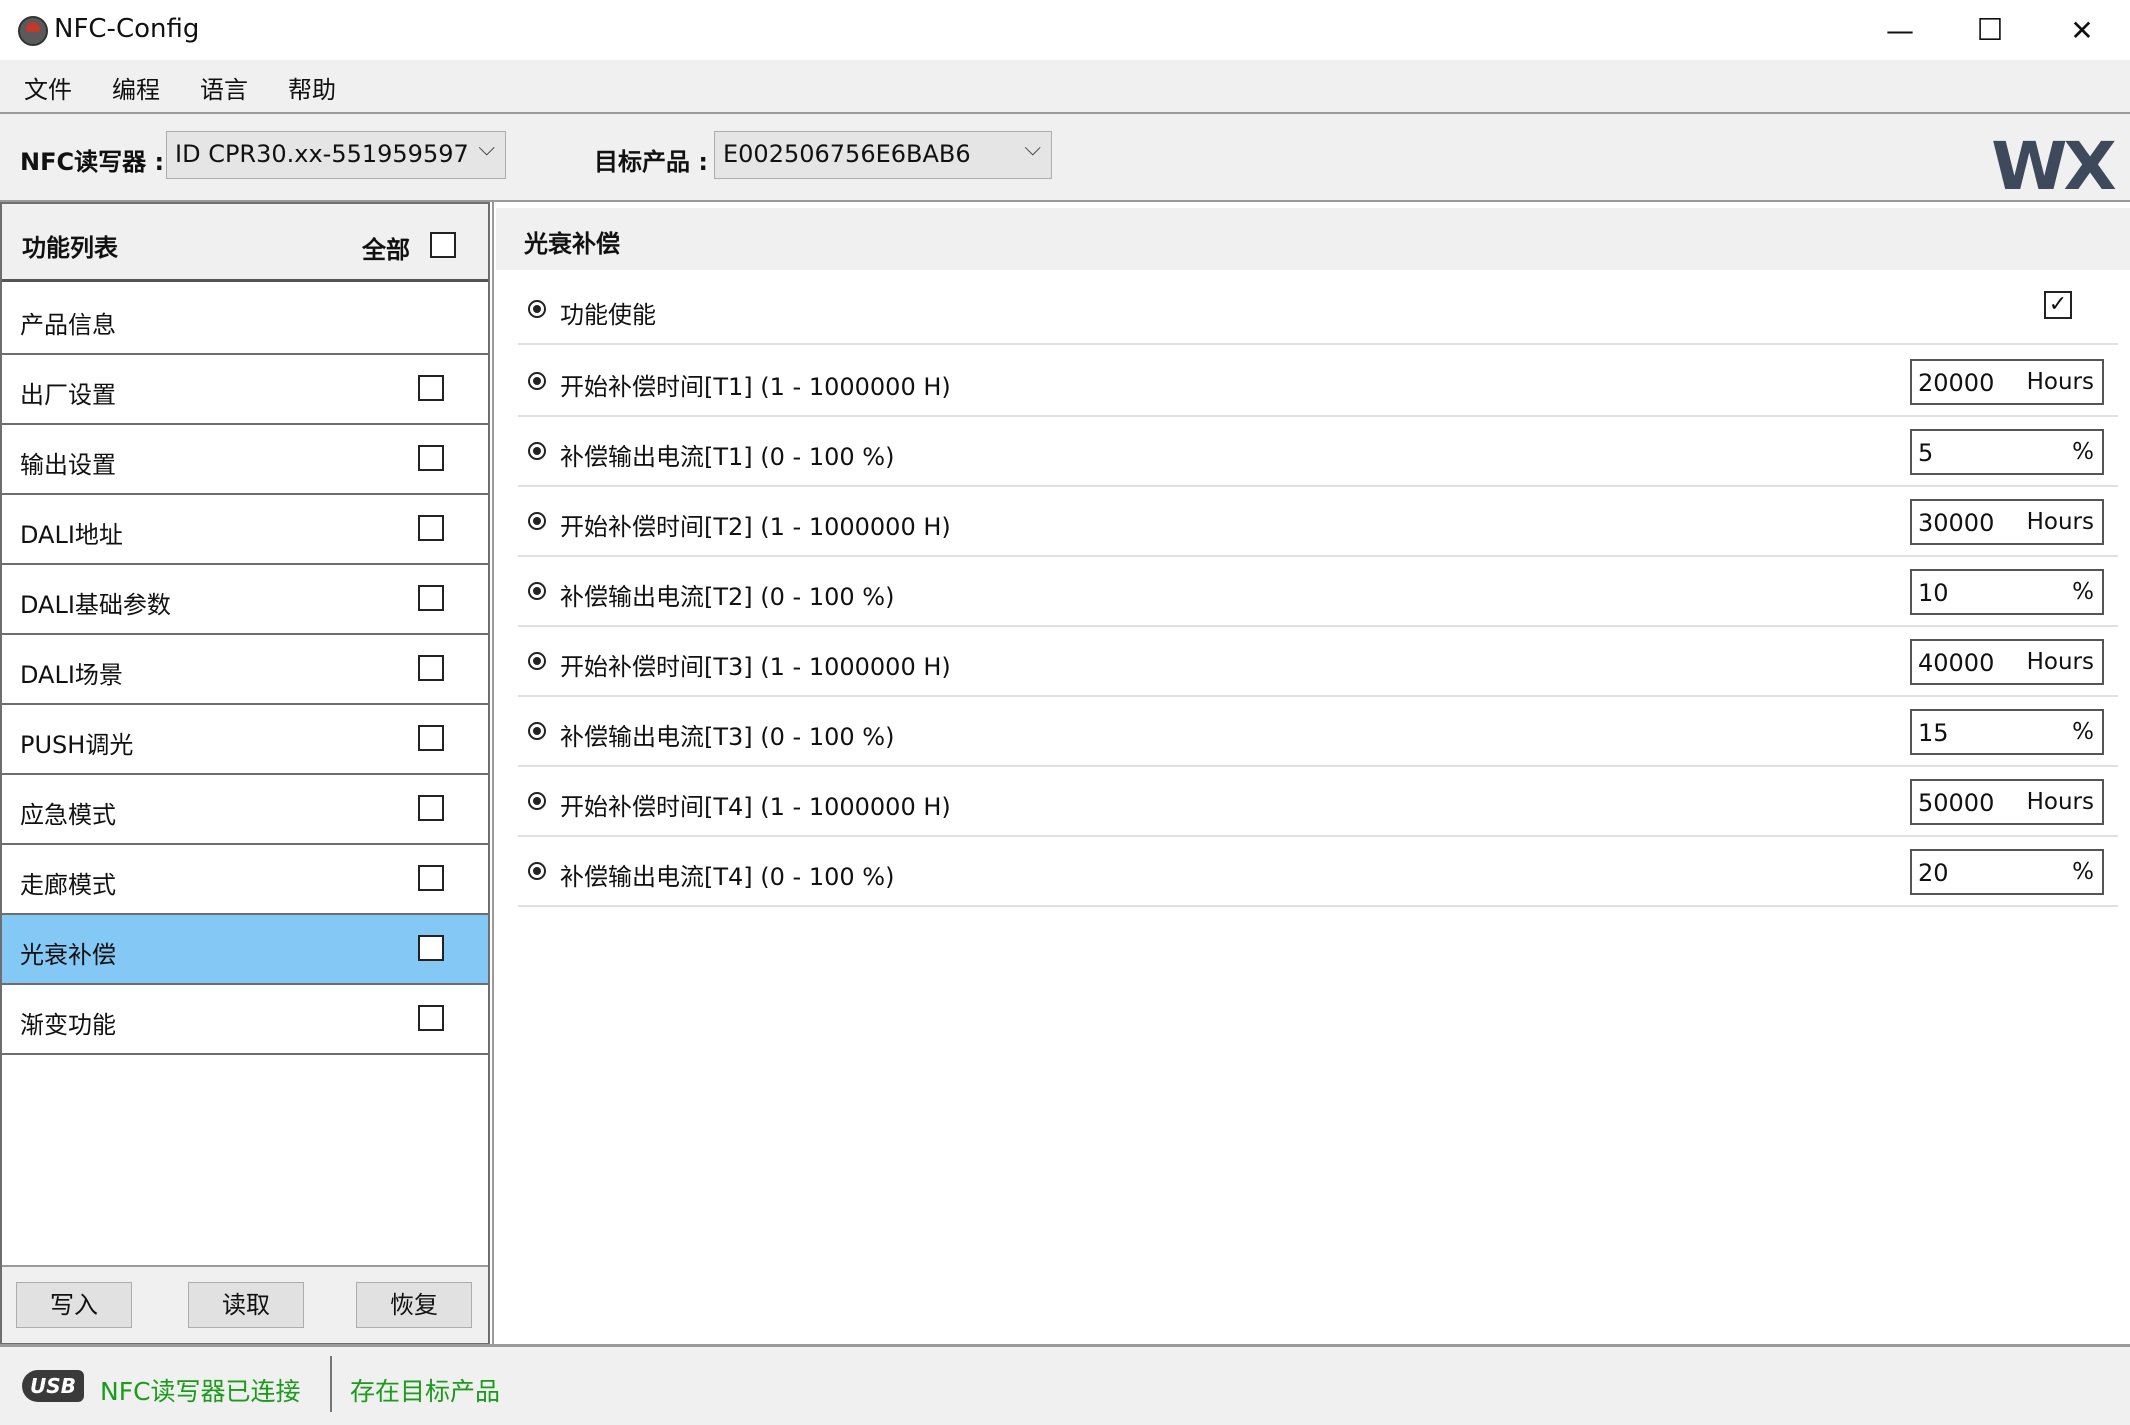 This screenshot has height=1425, width=2130. I want to click on read-button: 读取, so click(246, 1305).